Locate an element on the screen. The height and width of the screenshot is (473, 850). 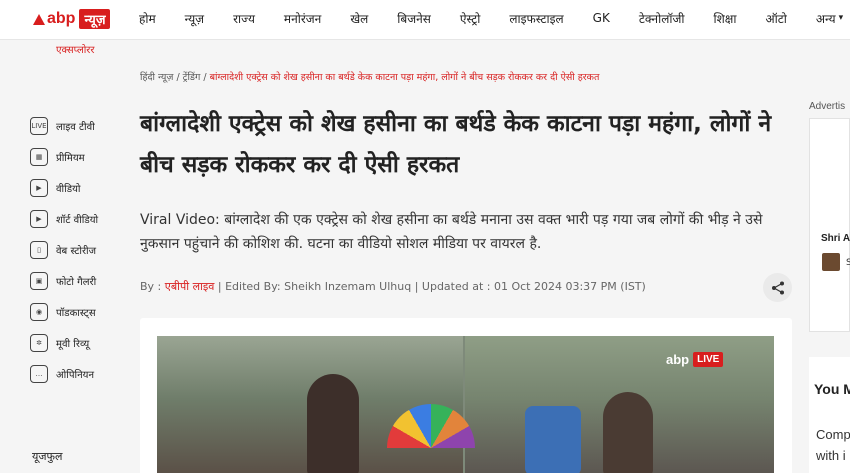
share-button is located at coordinates (777, 287).